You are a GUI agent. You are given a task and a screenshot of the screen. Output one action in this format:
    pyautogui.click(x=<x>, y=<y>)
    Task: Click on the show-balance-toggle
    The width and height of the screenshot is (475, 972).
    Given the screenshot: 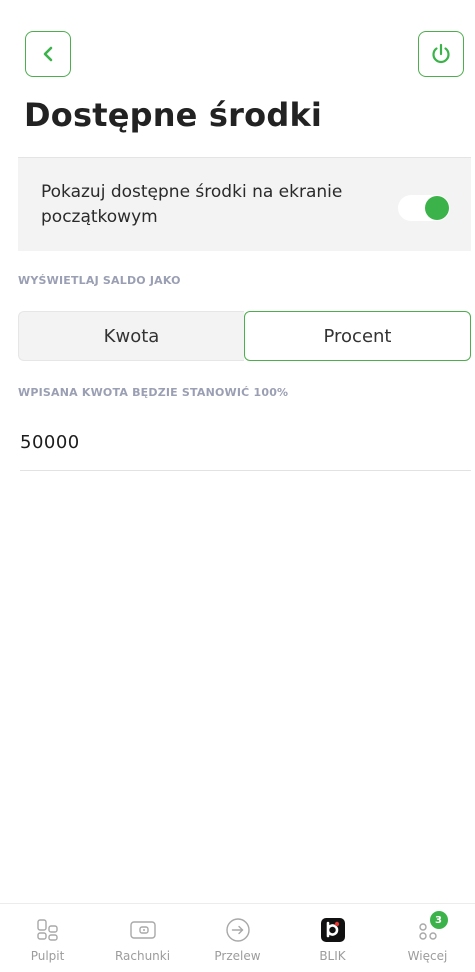 What is the action you would take?
    pyautogui.click(x=424, y=208)
    